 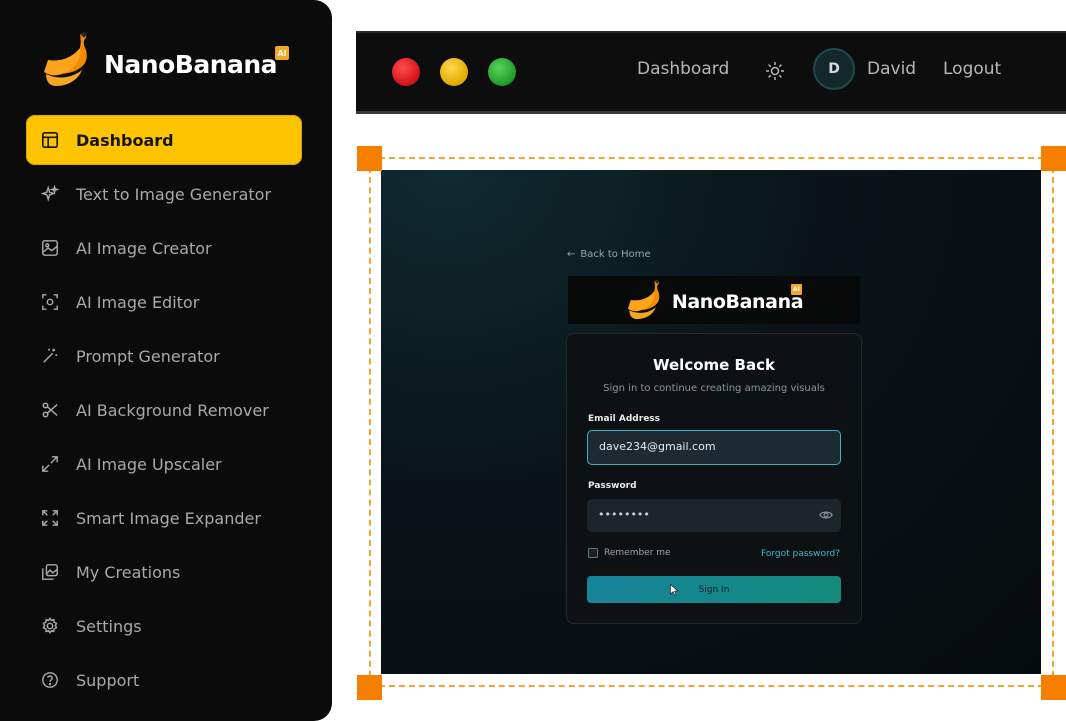 What do you see at coordinates (683, 69) in the screenshot?
I see `top-dashboard-link: Dashboard` at bounding box center [683, 69].